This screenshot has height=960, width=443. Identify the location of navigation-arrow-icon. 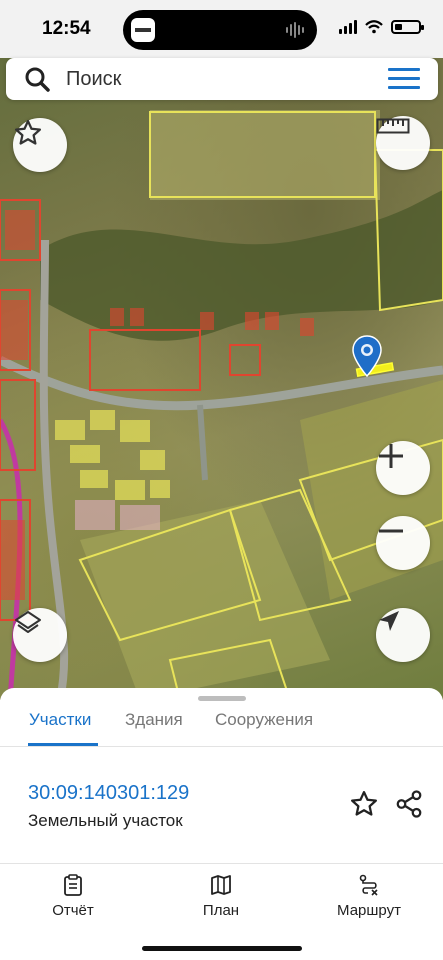
(389, 621).